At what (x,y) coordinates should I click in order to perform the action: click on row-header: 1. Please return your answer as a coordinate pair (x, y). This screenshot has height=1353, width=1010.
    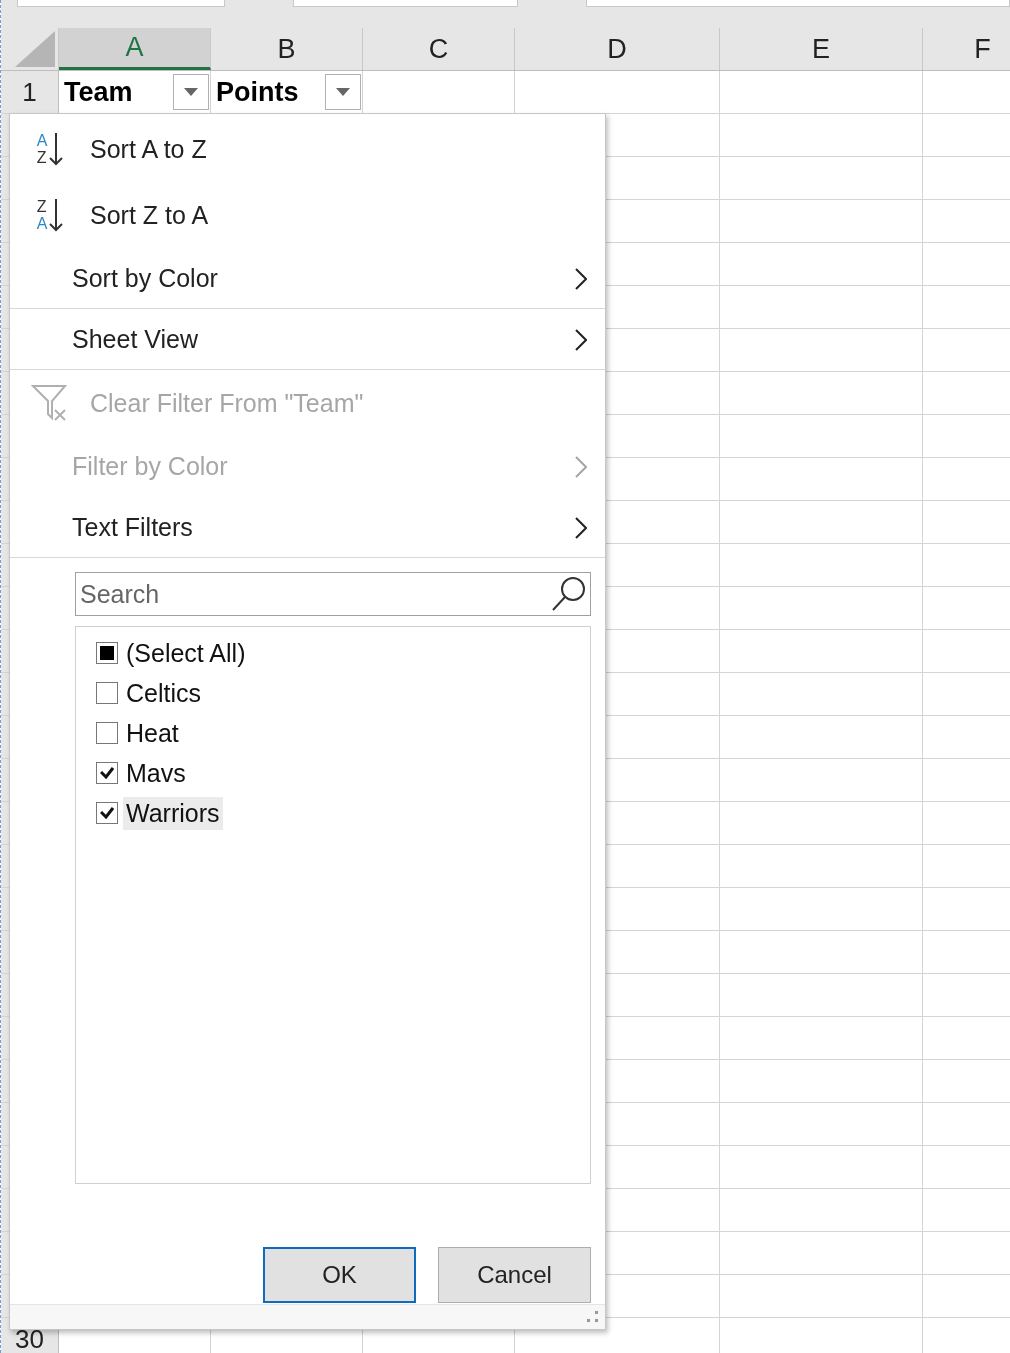
    Looking at the image, I should click on (30, 92).